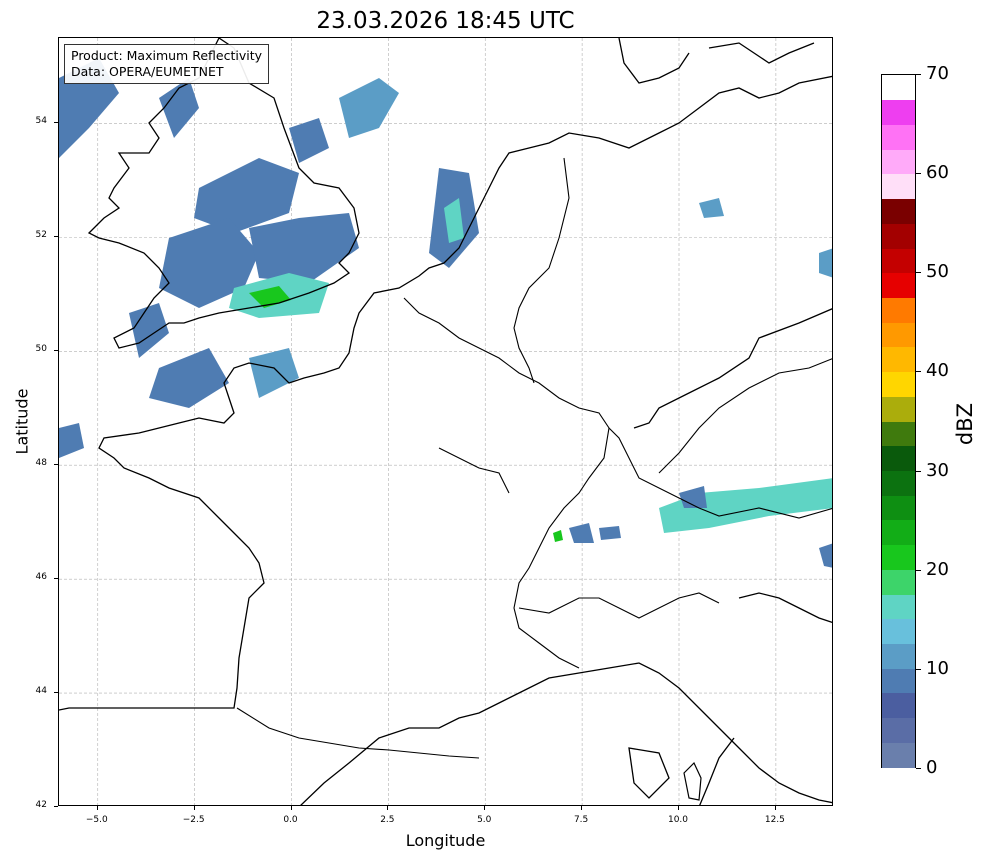 This screenshot has height=860, width=985. I want to click on y-tick-label: 42, so click(41, 805).